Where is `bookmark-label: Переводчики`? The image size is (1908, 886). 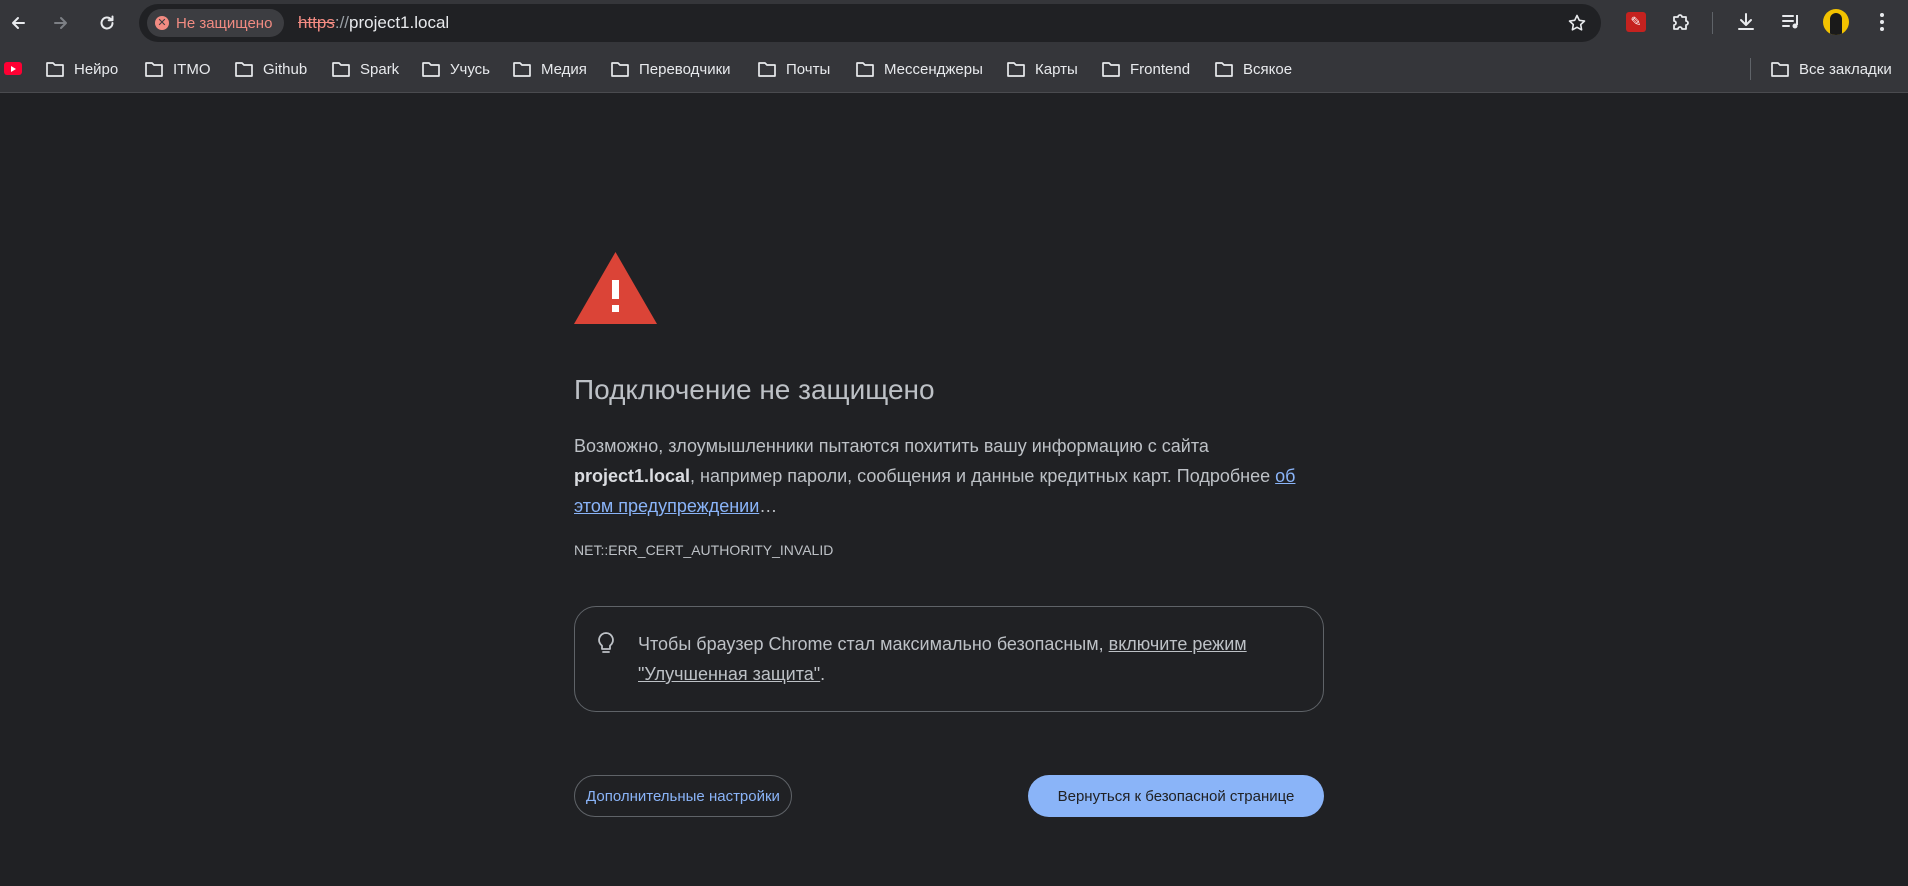 bookmark-label: Переводчики is located at coordinates (685, 69).